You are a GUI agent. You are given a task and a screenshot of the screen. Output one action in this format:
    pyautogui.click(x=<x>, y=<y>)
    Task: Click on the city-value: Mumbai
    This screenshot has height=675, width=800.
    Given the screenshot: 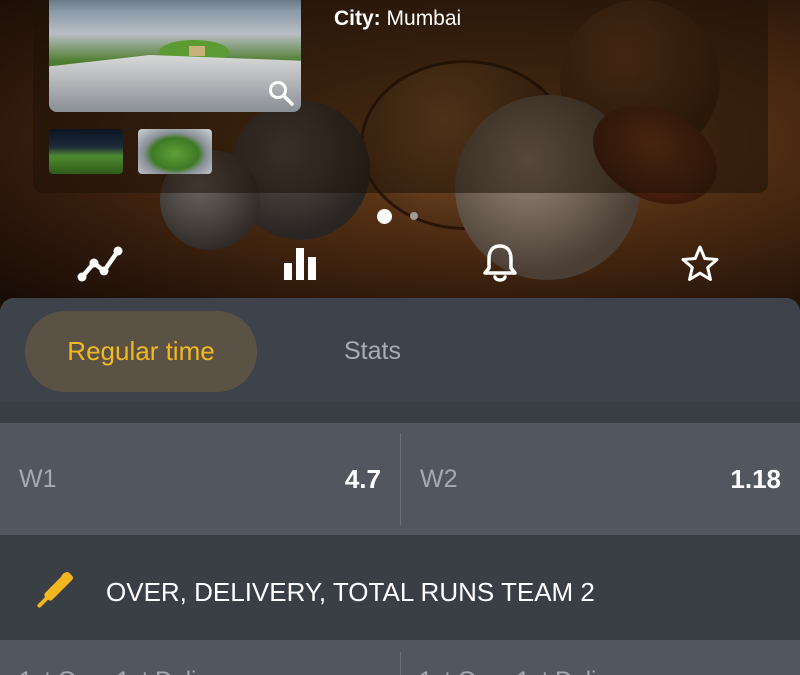 What is the action you would take?
    pyautogui.click(x=424, y=18)
    